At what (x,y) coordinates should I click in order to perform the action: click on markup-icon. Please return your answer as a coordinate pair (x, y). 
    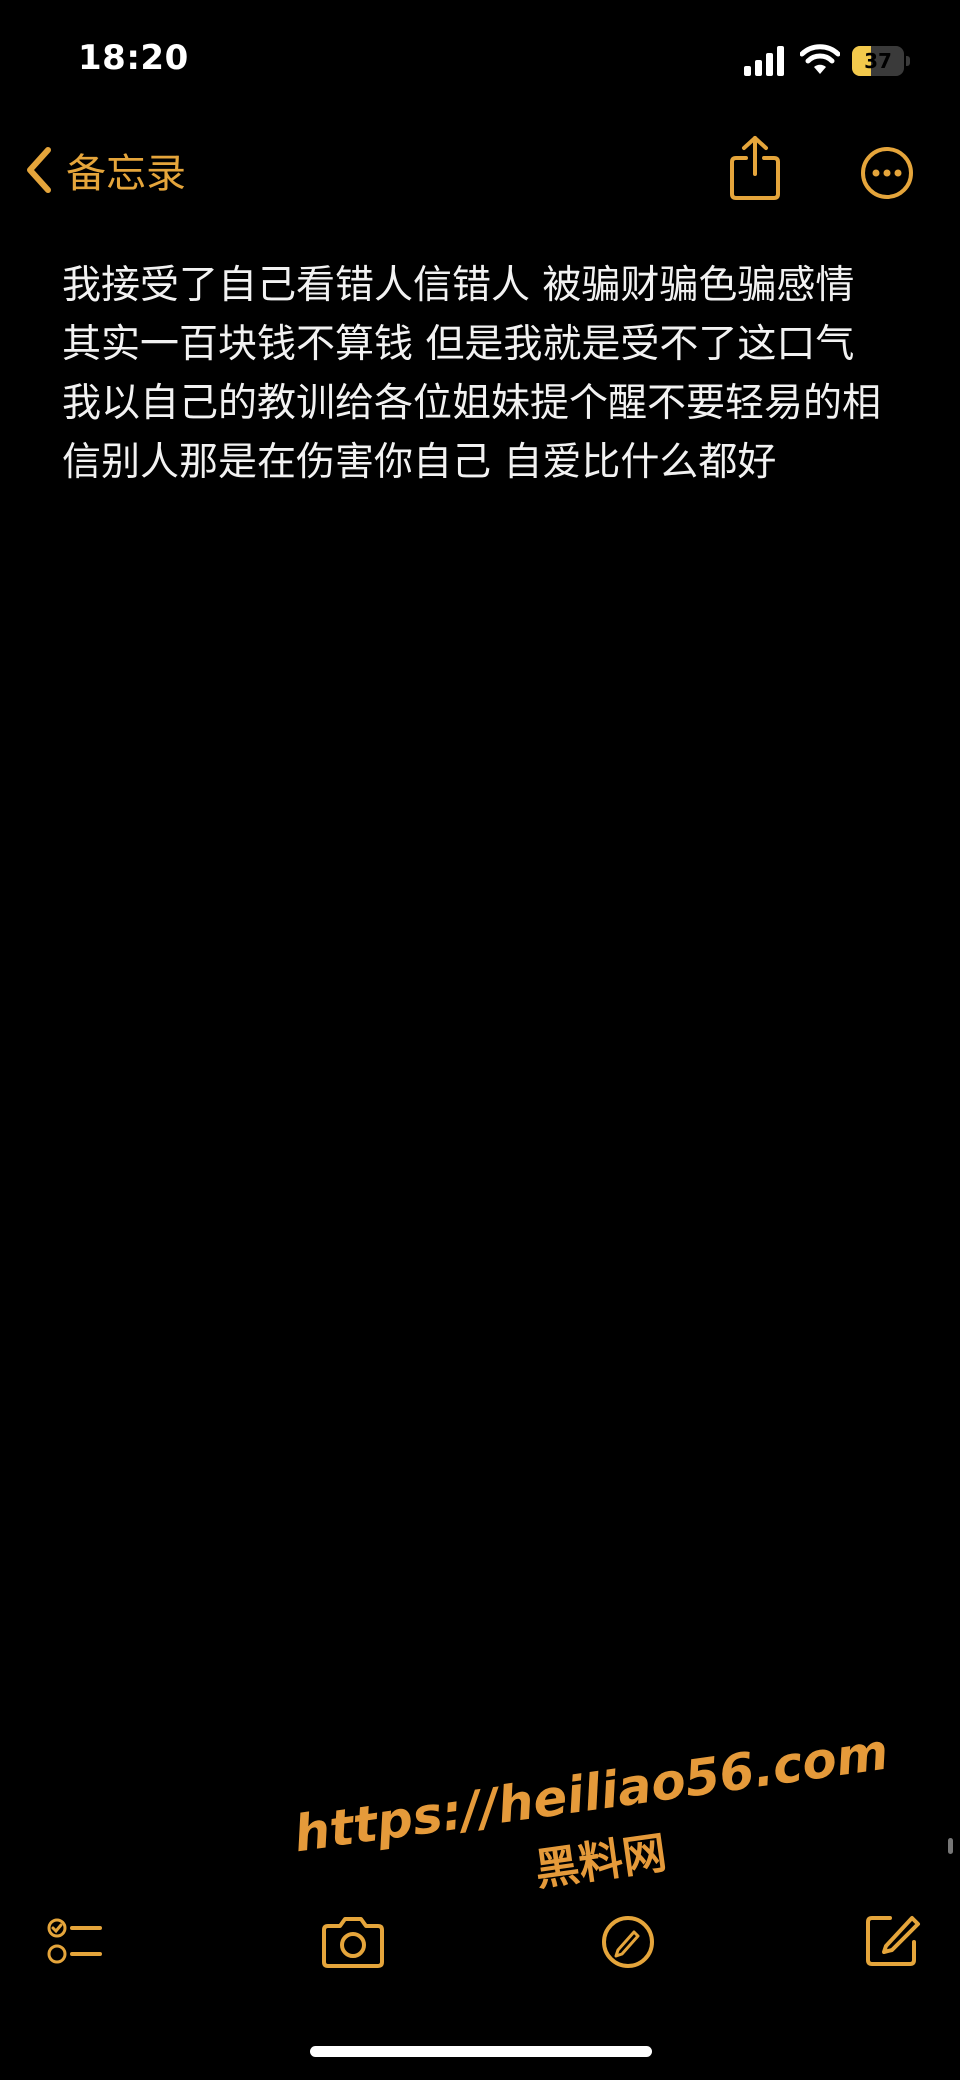
    Looking at the image, I should click on (628, 1942).